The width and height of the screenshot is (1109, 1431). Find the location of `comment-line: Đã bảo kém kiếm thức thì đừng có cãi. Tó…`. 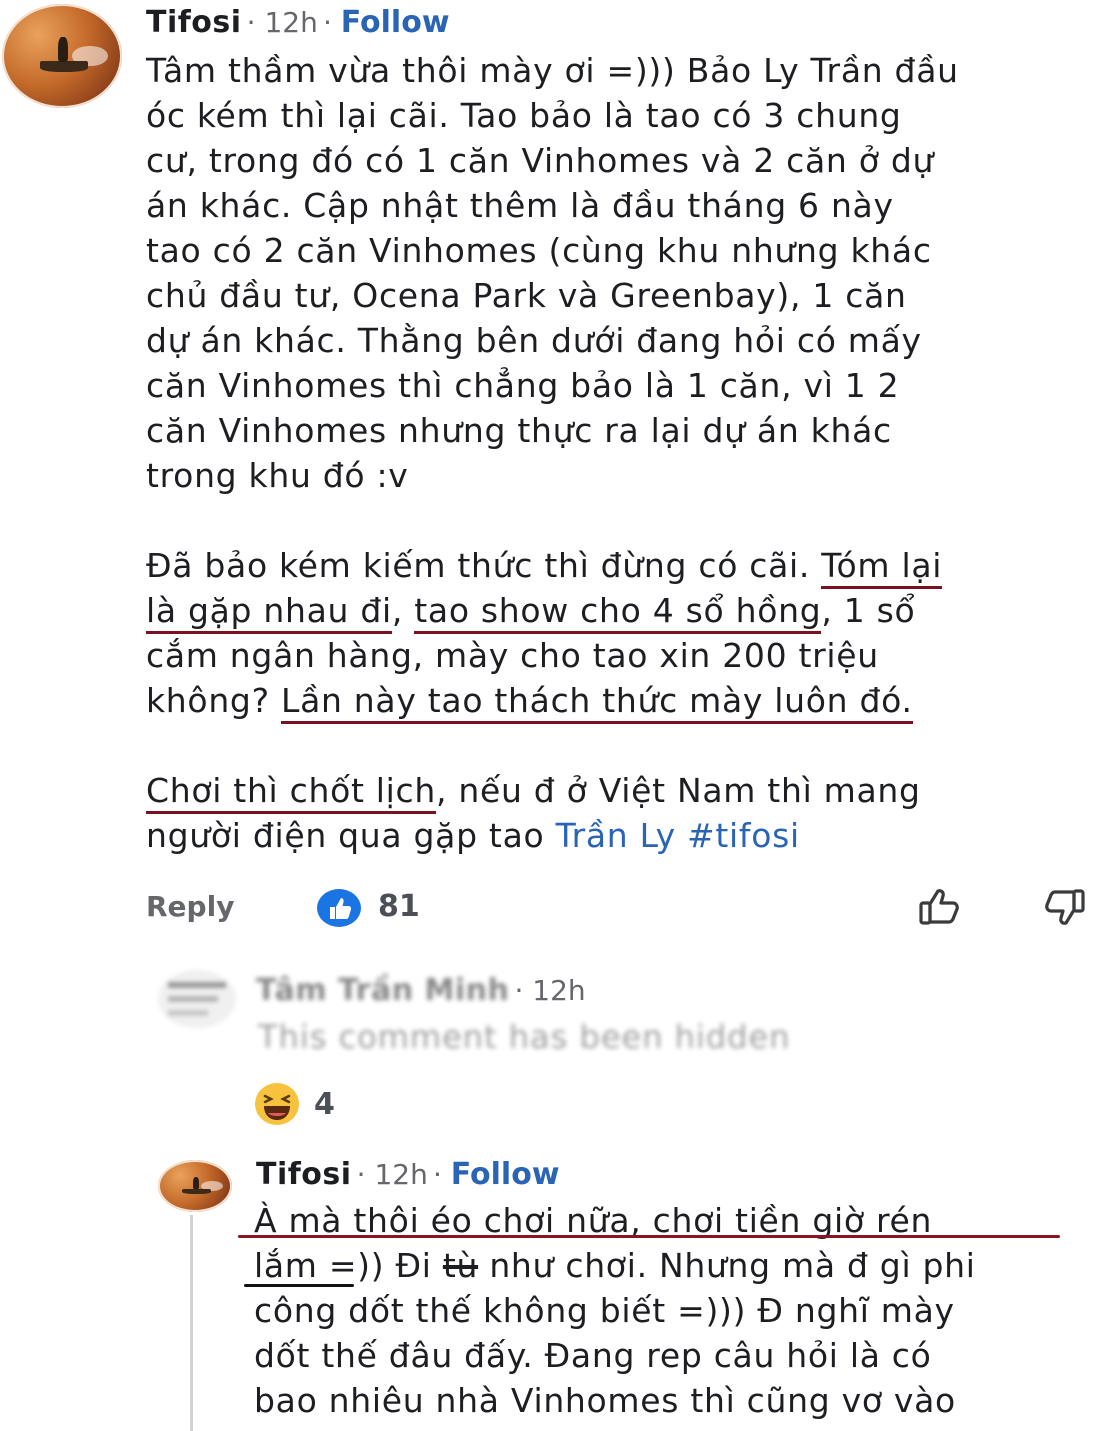

comment-line: Đã bảo kém kiếm thức thì đừng có cãi. Tó… is located at coordinates (626, 566).